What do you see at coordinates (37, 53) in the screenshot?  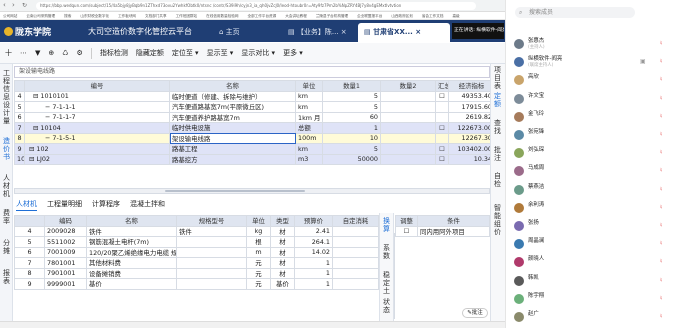 I see `toolbar-item: ▼` at bounding box center [37, 53].